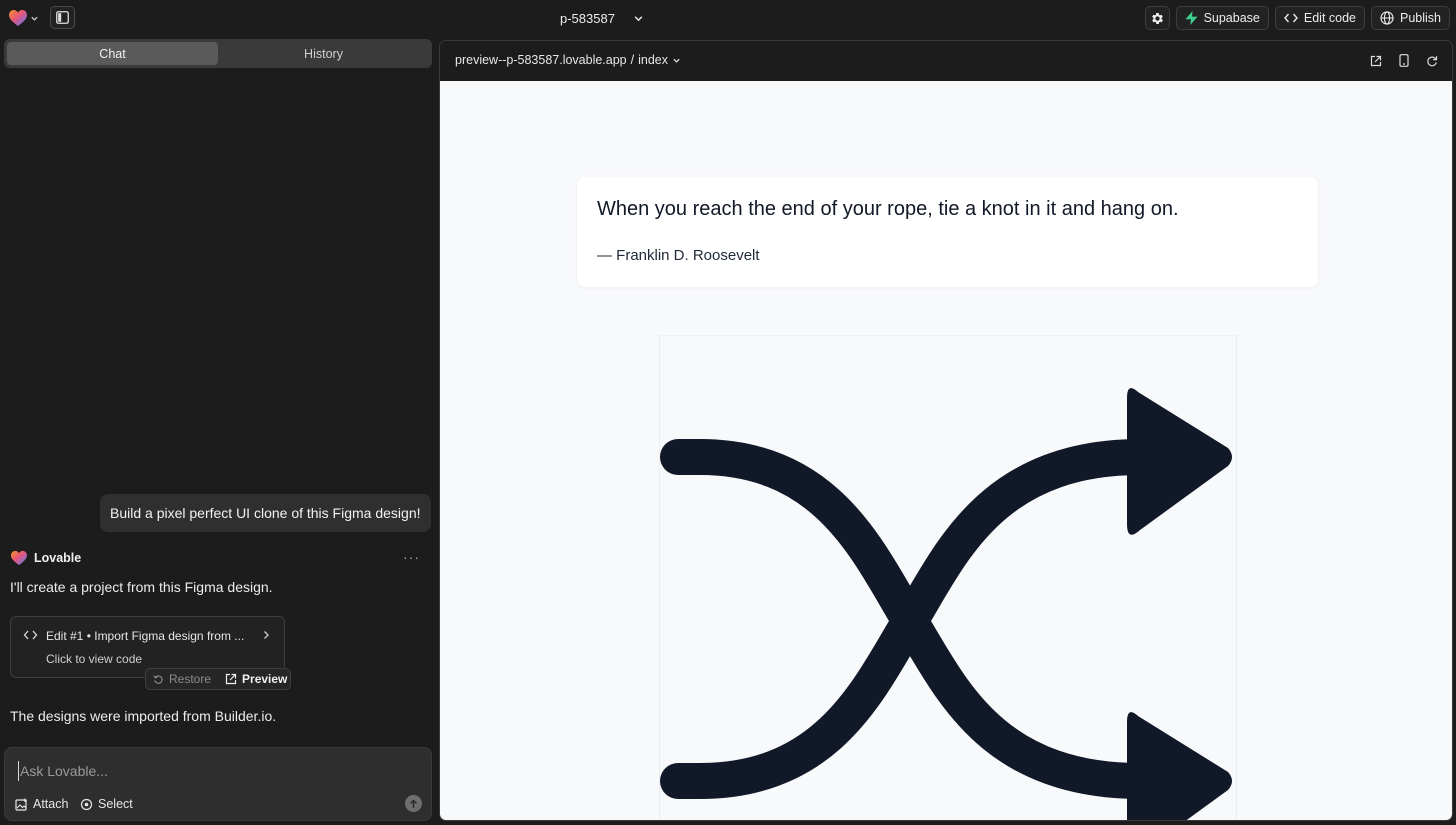 The image size is (1456, 825). Describe the element at coordinates (1387, 18) in the screenshot. I see `globe-icon` at that location.